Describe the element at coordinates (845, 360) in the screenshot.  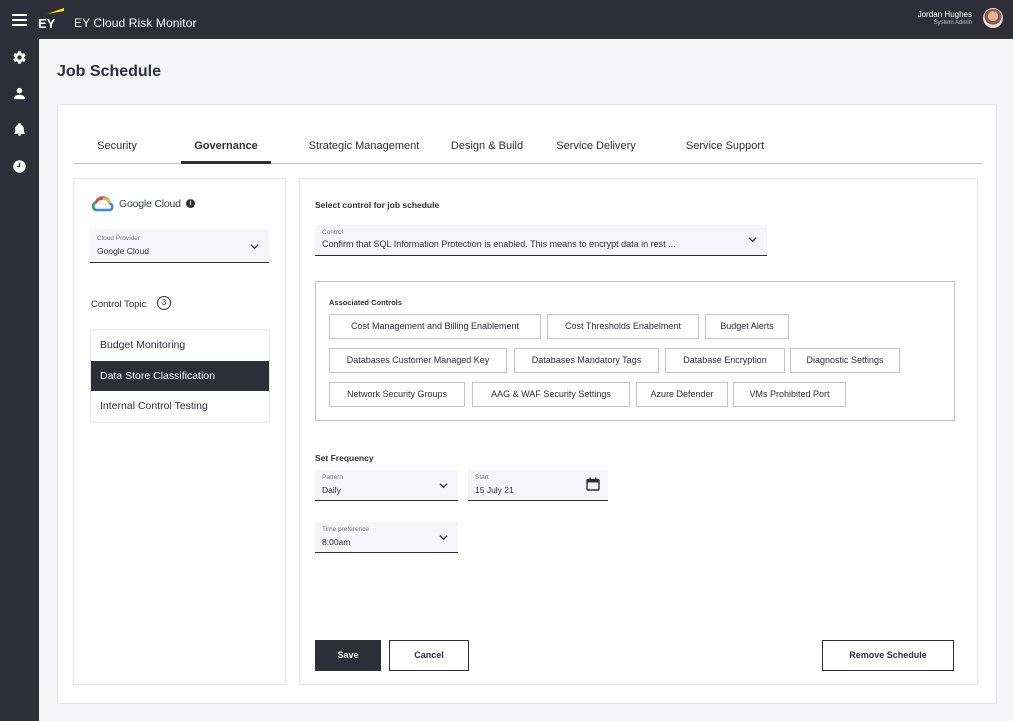
I see `associated-control-chip: Diagnostic Settings` at that location.